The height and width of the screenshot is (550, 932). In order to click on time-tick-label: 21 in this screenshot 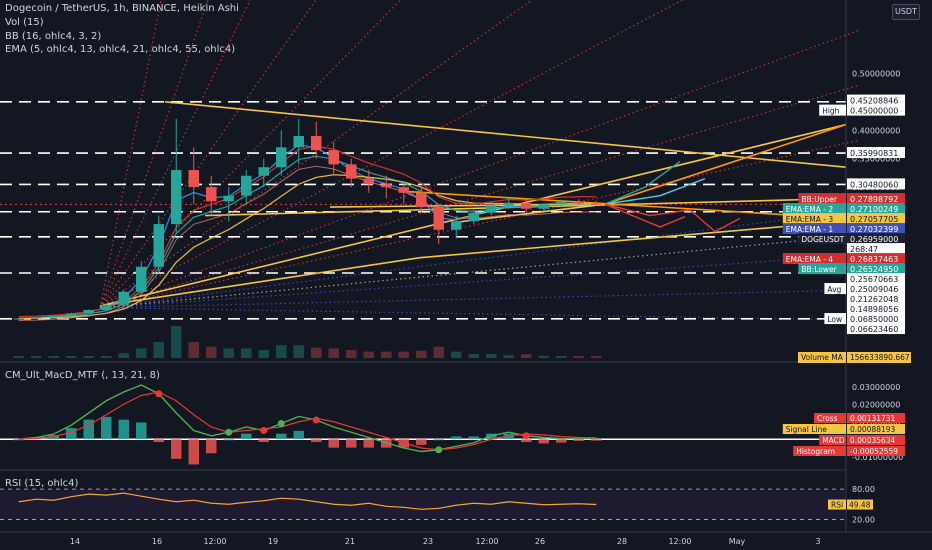, I will do `click(350, 541)`.